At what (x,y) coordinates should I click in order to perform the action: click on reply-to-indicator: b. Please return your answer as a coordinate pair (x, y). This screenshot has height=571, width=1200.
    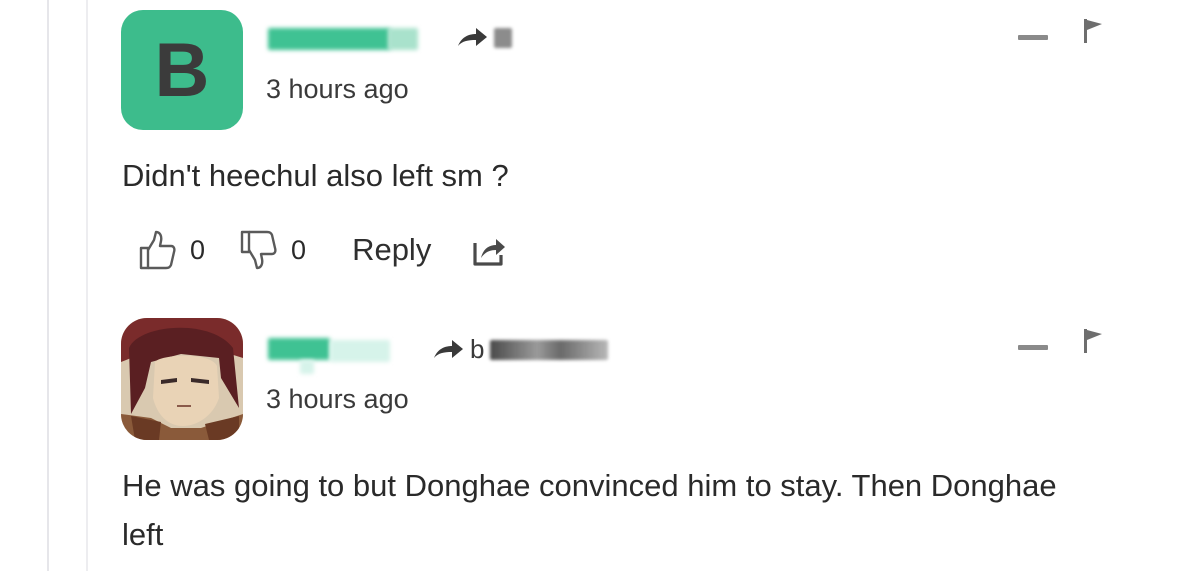
    Looking at the image, I should click on (520, 349).